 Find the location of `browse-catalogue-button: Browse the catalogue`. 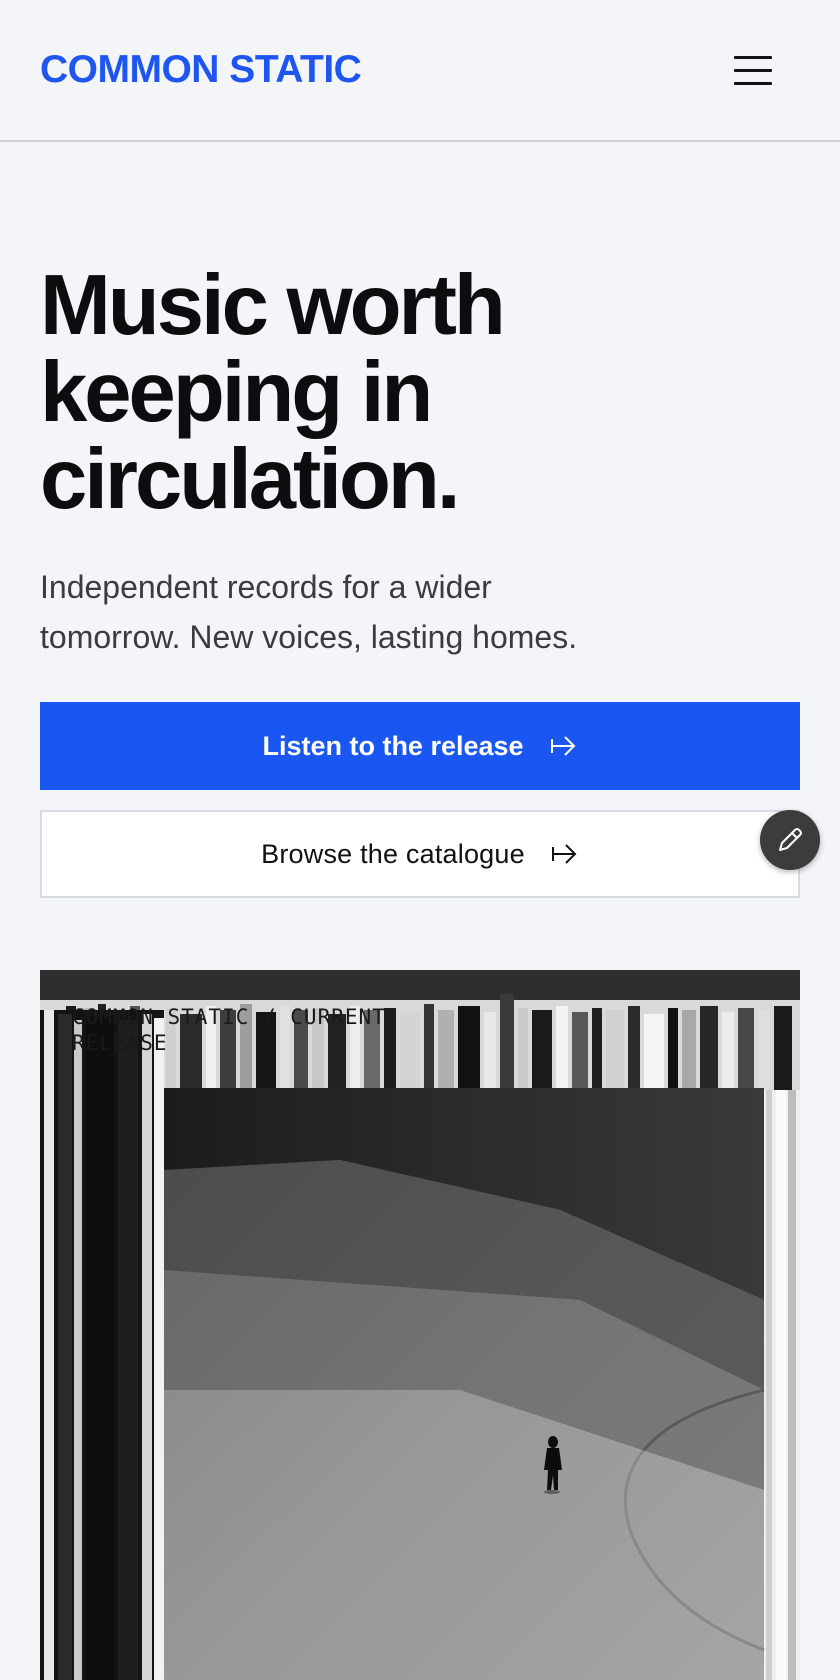

browse-catalogue-button: Browse the catalogue is located at coordinates (420, 854).